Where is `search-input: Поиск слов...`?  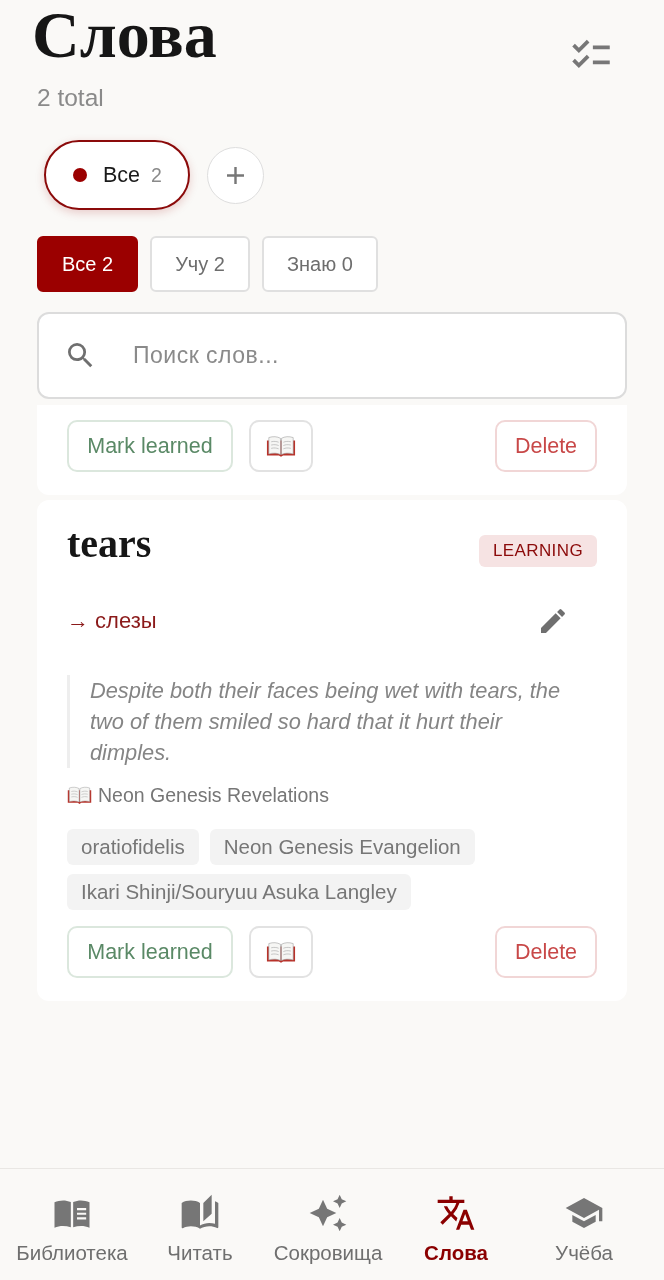
search-input: Поиск слов... is located at coordinates (343, 355).